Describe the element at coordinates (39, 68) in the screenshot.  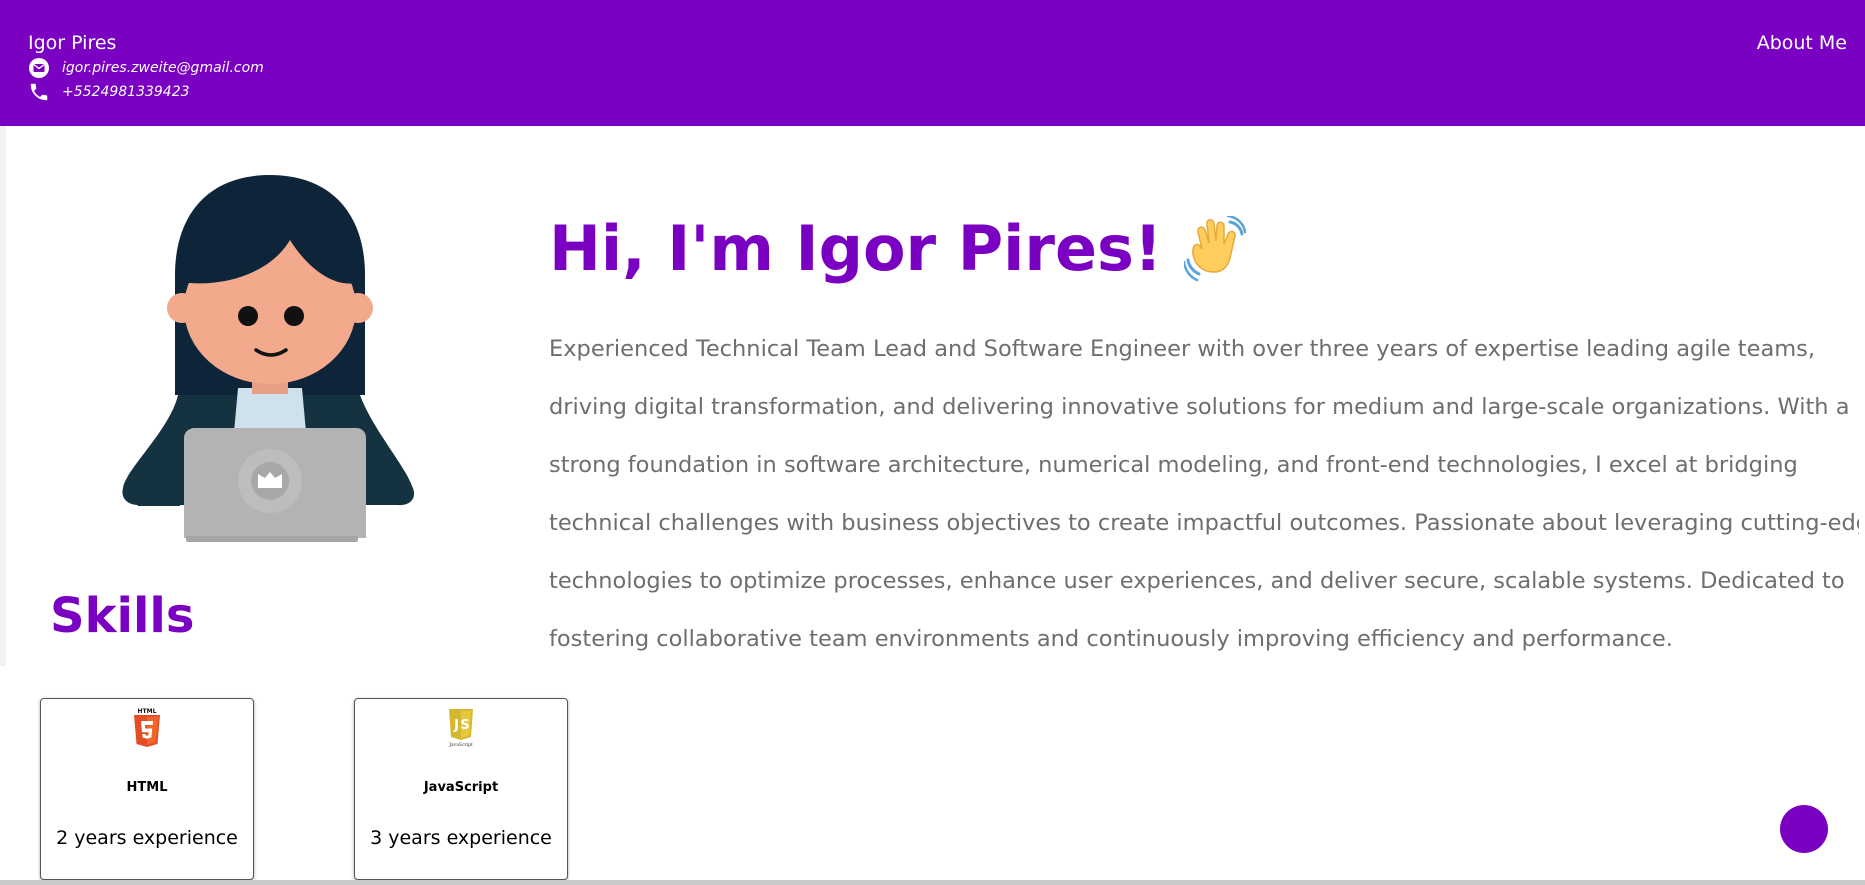
I see `envelope-icon` at that location.